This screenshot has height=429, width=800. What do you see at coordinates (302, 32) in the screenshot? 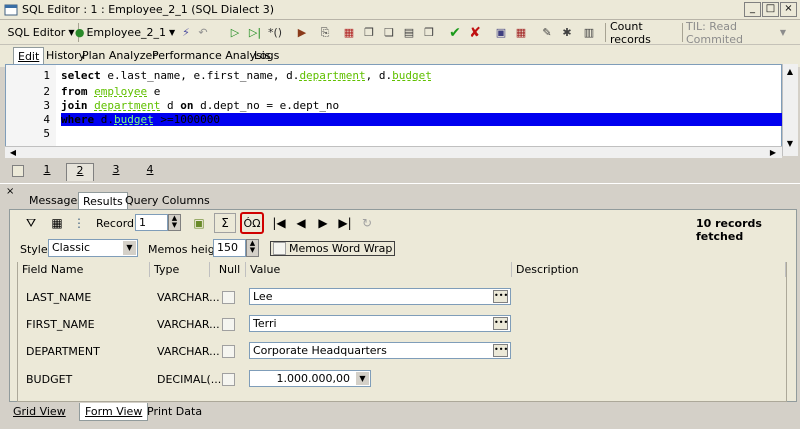
I see `stop-icon: ▶` at bounding box center [302, 32].